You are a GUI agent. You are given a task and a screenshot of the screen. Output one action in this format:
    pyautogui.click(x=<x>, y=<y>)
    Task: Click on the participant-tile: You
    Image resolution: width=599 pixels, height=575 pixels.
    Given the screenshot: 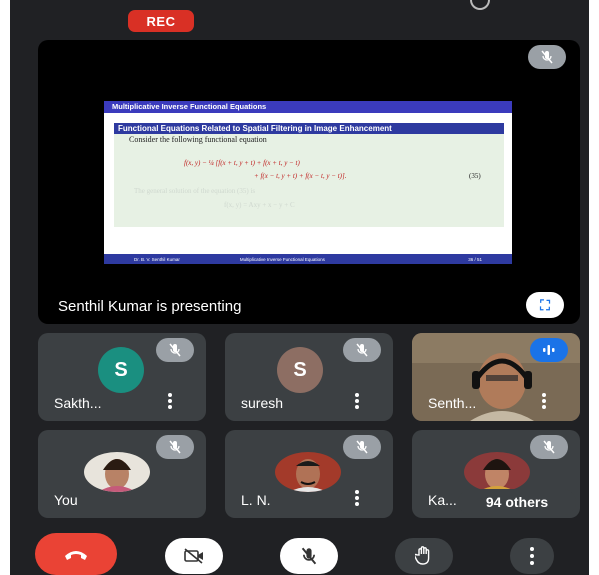 What is the action you would take?
    pyautogui.click(x=122, y=474)
    